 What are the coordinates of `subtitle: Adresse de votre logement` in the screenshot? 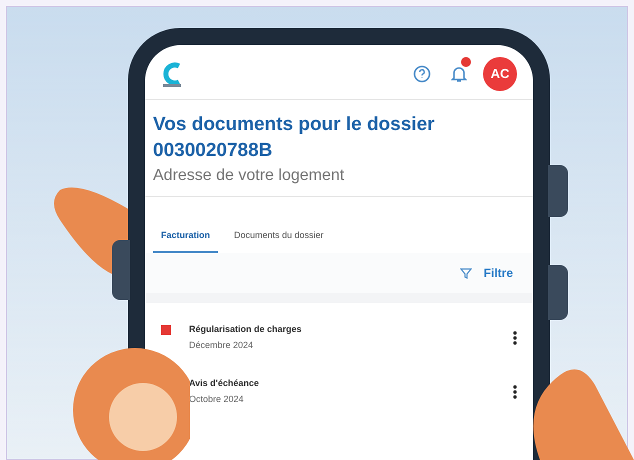 It's located at (249, 176).